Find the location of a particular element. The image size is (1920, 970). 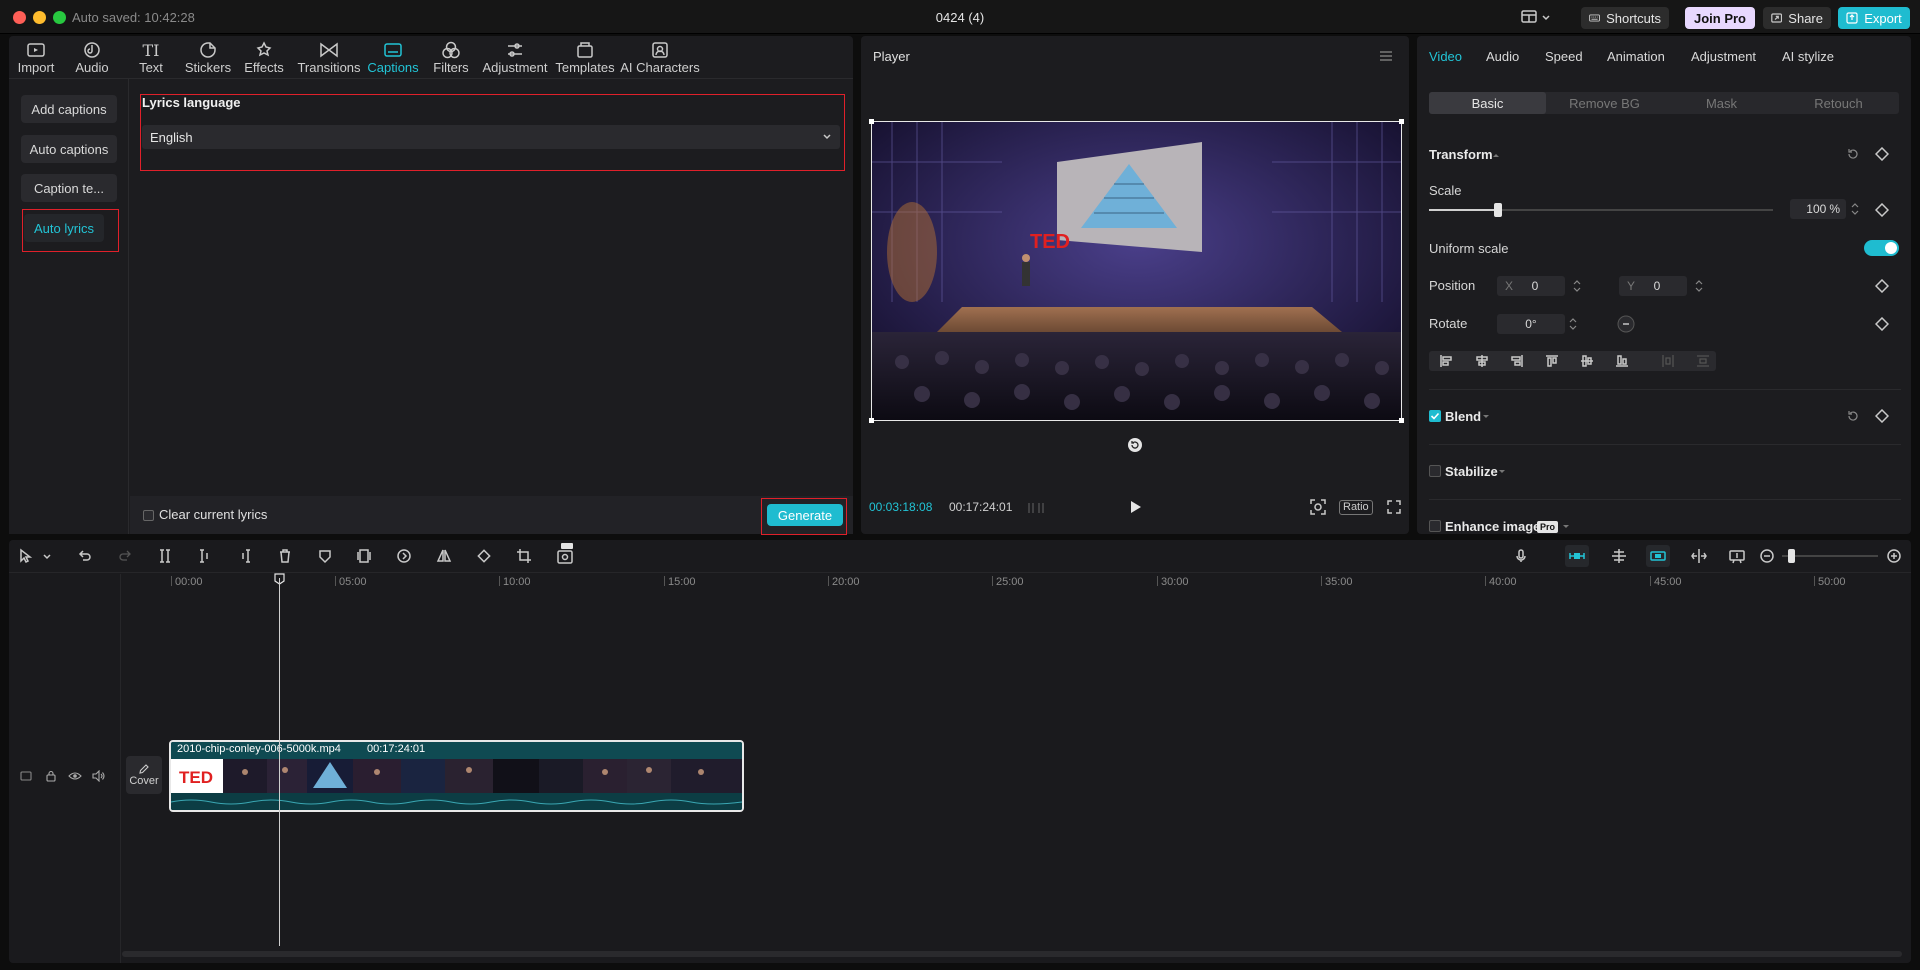

split-left-icon is located at coordinates (205, 556).